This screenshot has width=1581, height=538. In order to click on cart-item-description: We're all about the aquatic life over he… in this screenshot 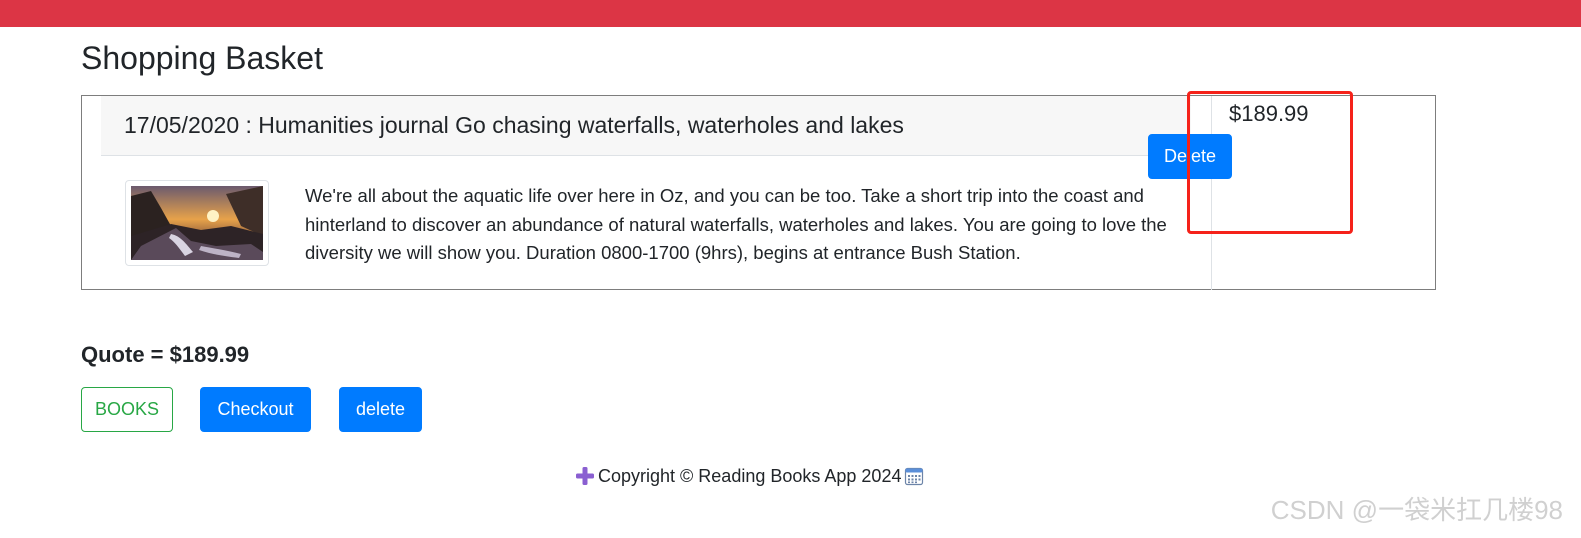, I will do `click(736, 224)`.